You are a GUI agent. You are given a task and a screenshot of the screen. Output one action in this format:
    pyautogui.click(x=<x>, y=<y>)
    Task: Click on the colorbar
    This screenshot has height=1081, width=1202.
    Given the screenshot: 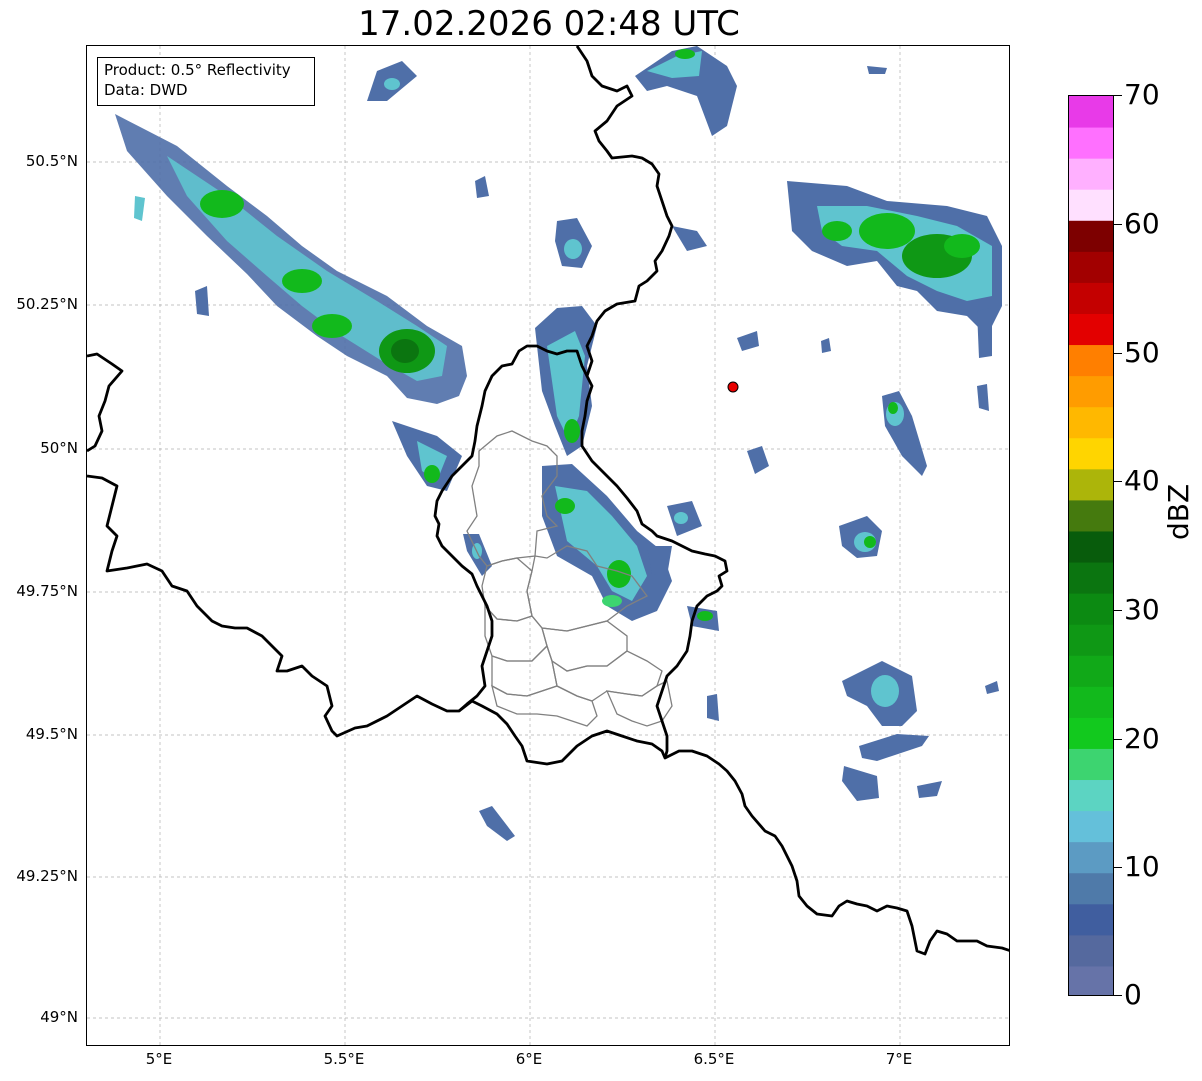 What is the action you would take?
    pyautogui.click(x=1091, y=545)
    